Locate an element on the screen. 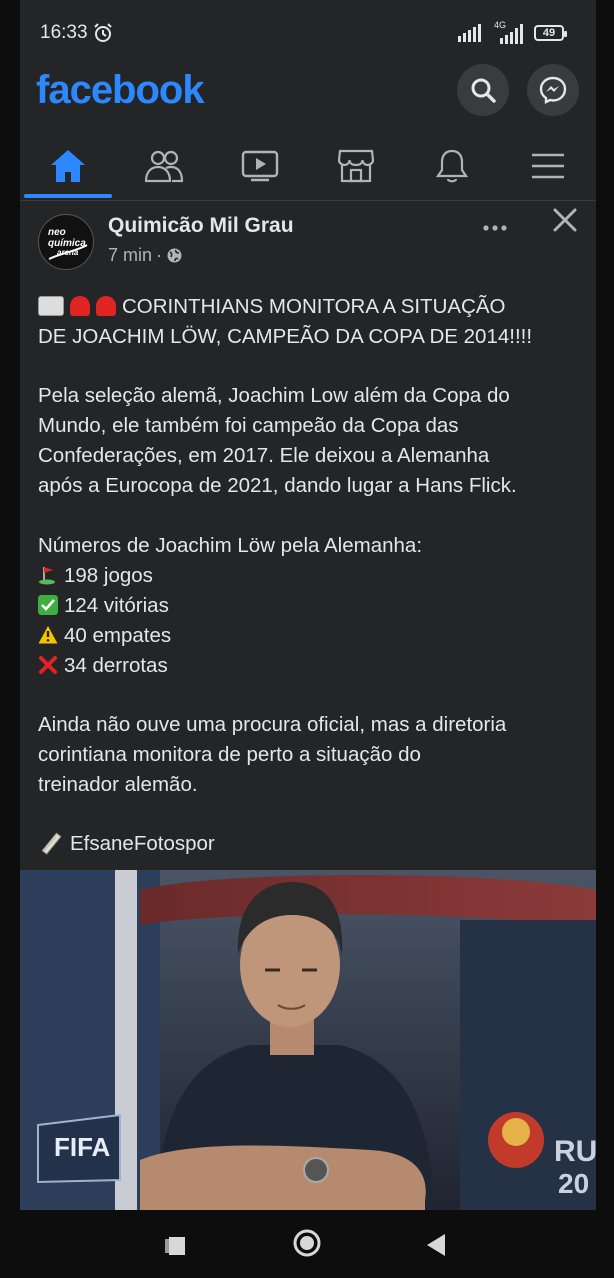  post-headline-line1: CORINTHIANS MONITORA A SITUAÇÃO is located at coordinates (312, 307).